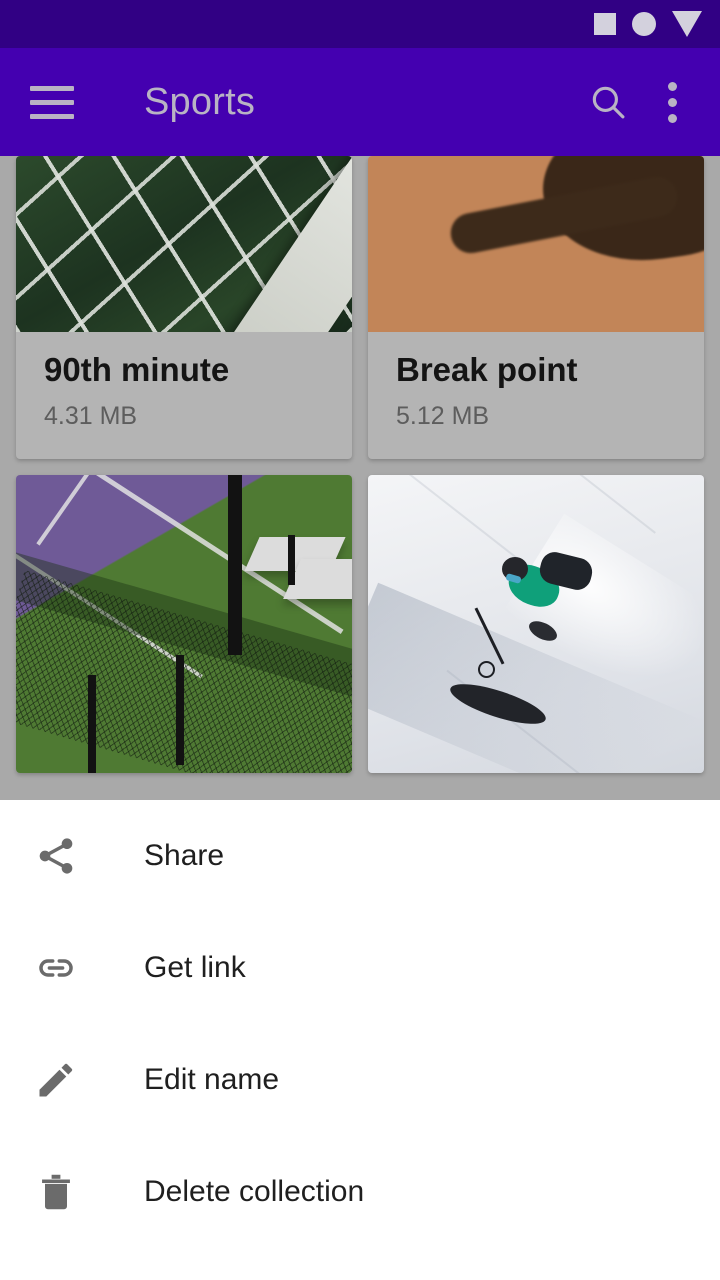  Describe the element at coordinates (200, 101) in the screenshot. I see `page-title: Sports` at that location.